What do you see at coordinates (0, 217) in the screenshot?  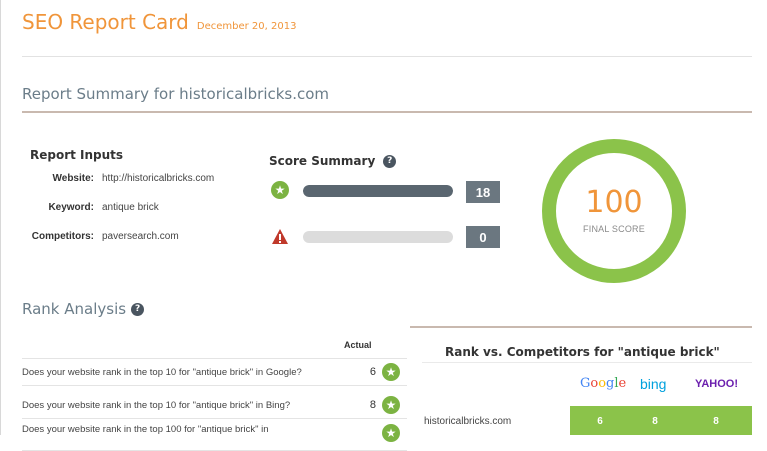 I see `page-frame-edge` at bounding box center [0, 217].